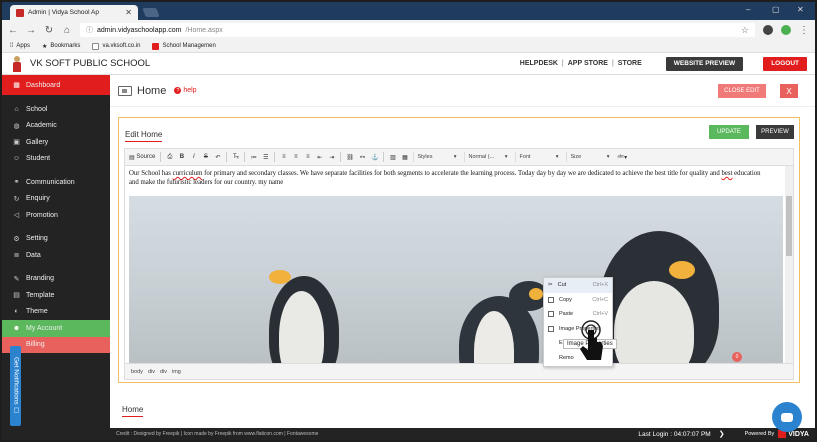 This screenshot has width=817, height=442. I want to click on bold-icon: B, so click(181, 157).